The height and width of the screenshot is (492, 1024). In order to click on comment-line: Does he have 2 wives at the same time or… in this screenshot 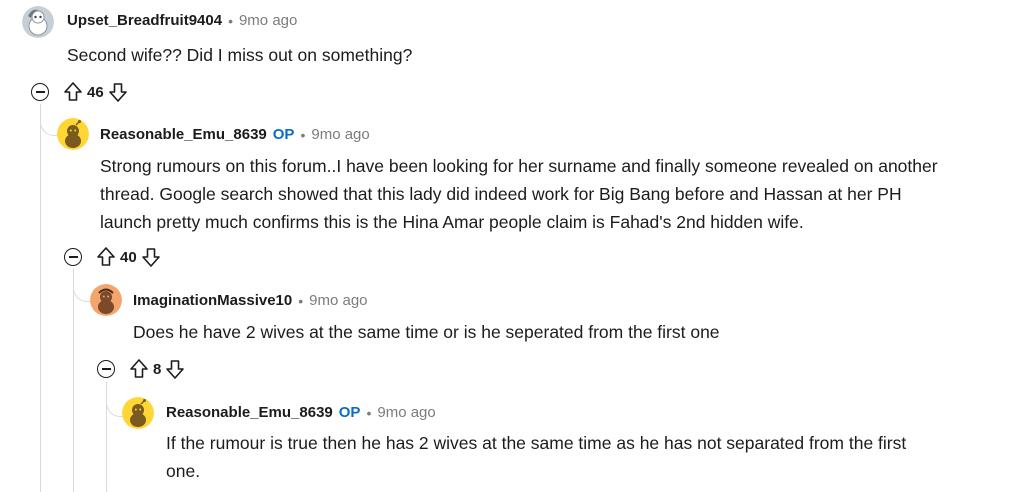, I will do `click(426, 332)`.